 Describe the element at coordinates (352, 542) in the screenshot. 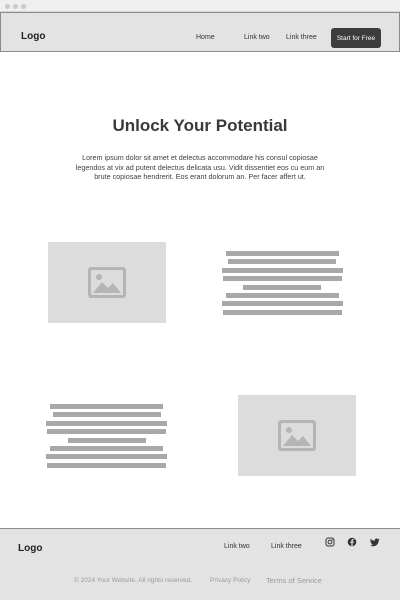

I see `facebook-icon` at that location.